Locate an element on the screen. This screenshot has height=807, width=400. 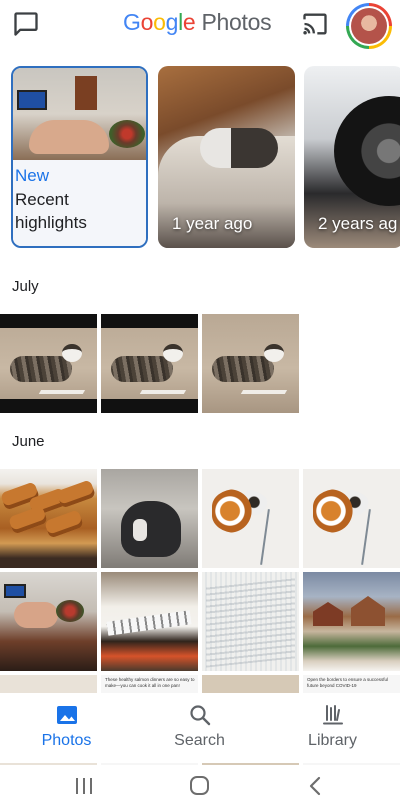
section-label-july: July is located at coordinates (25, 286).